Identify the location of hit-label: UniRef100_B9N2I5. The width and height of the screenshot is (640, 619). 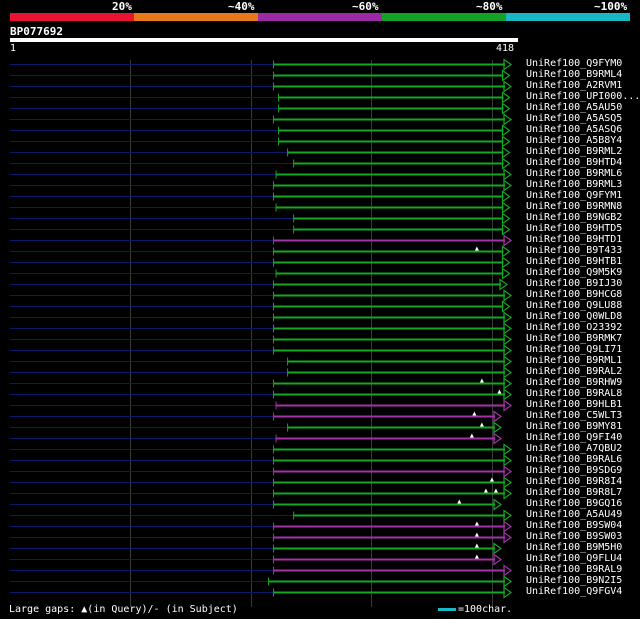
(574, 580).